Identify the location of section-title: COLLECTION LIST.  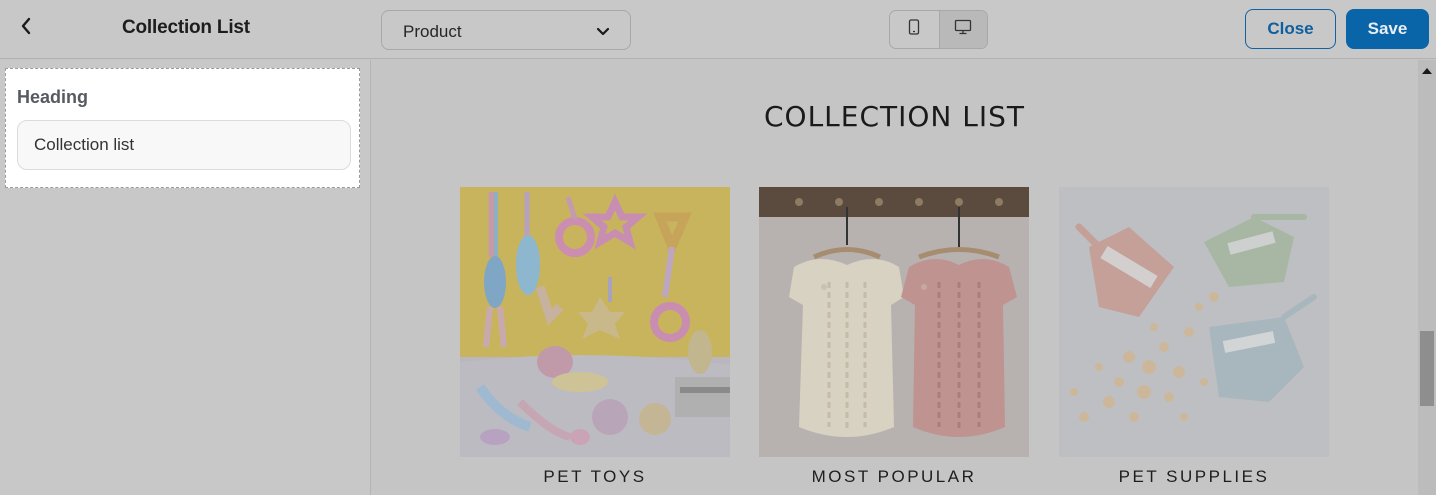
(894, 116).